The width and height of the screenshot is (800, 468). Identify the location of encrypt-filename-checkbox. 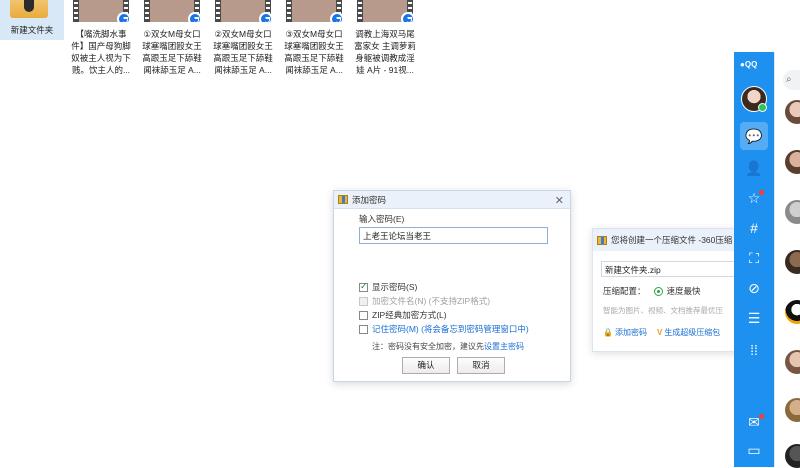
(363, 301).